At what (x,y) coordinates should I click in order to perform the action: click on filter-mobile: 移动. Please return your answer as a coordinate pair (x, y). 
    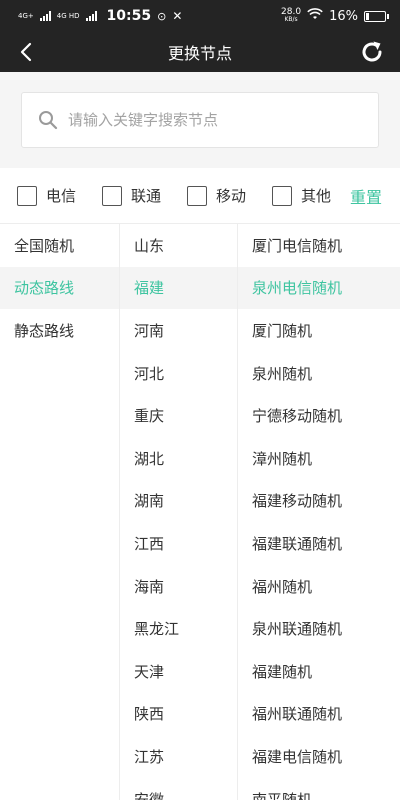
    Looking at the image, I should click on (216, 195).